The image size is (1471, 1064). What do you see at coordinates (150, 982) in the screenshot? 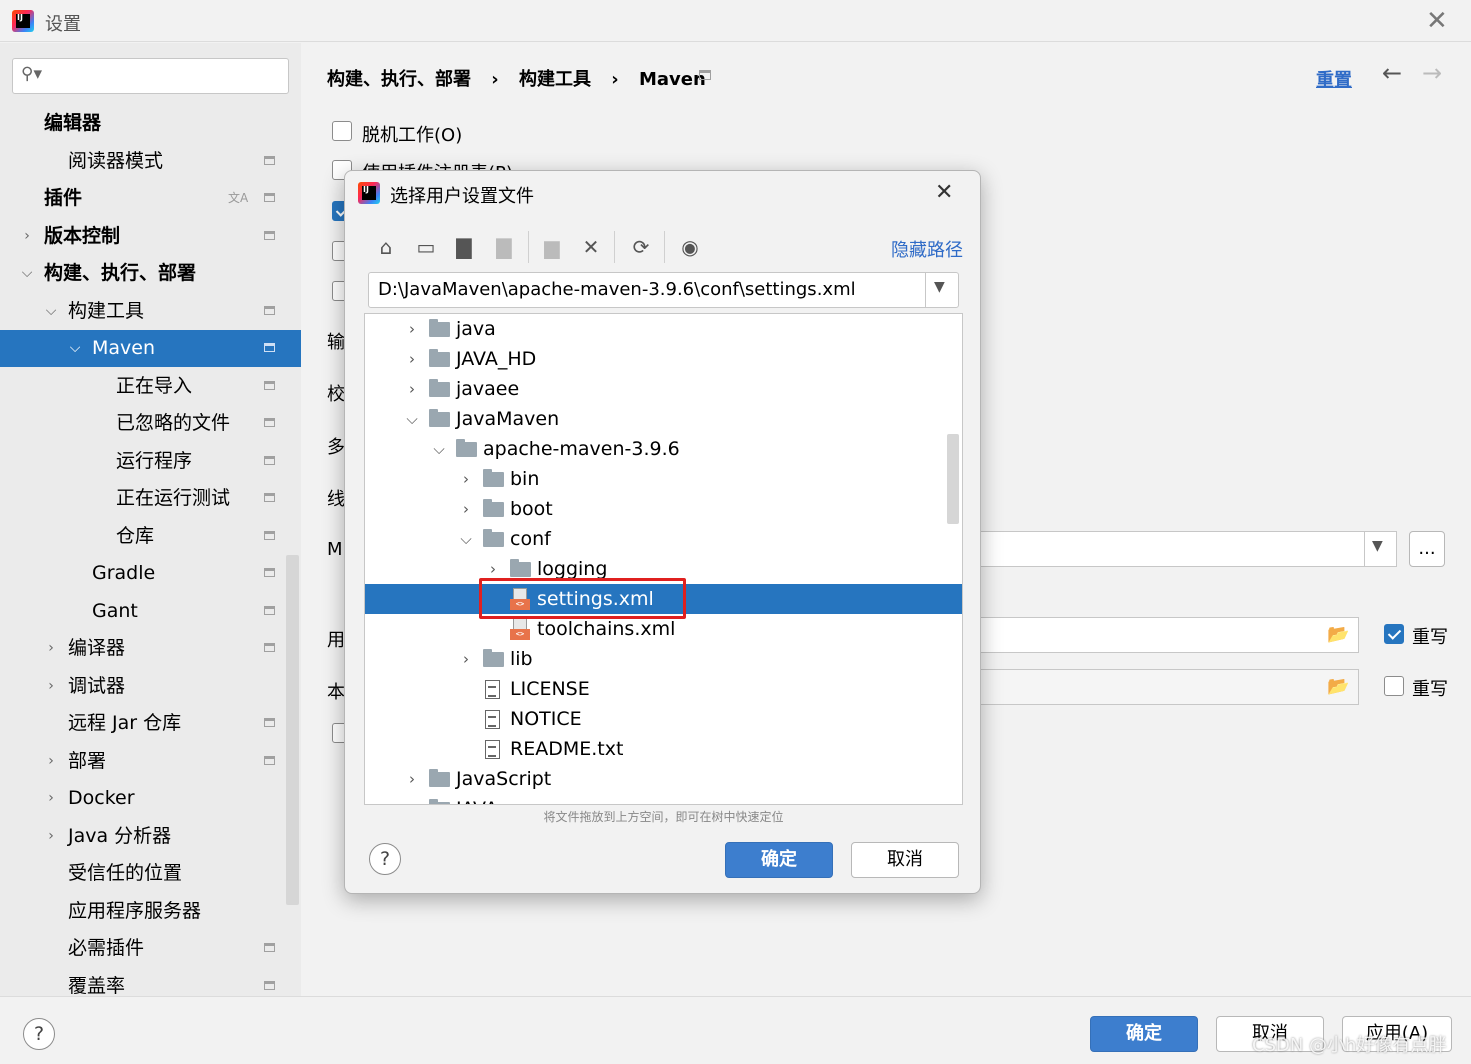
I see `sidebar-item: 覆盖率` at bounding box center [150, 982].